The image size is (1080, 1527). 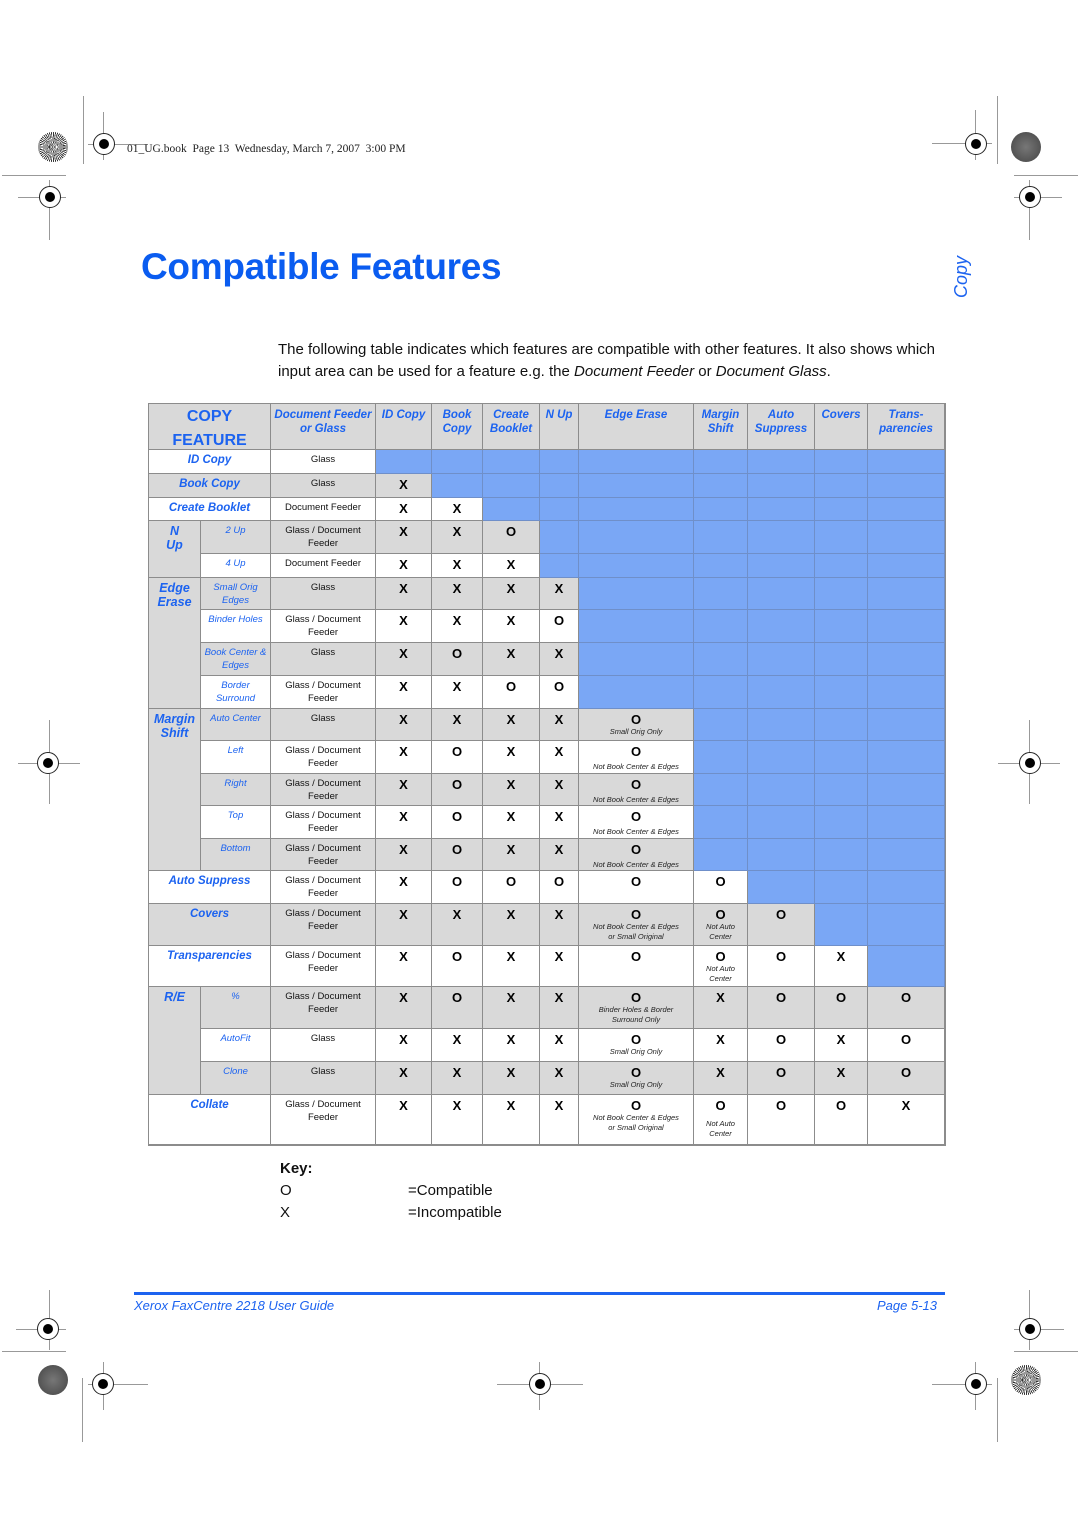 What do you see at coordinates (559, 427) in the screenshot?
I see `column-header: N Up` at bounding box center [559, 427].